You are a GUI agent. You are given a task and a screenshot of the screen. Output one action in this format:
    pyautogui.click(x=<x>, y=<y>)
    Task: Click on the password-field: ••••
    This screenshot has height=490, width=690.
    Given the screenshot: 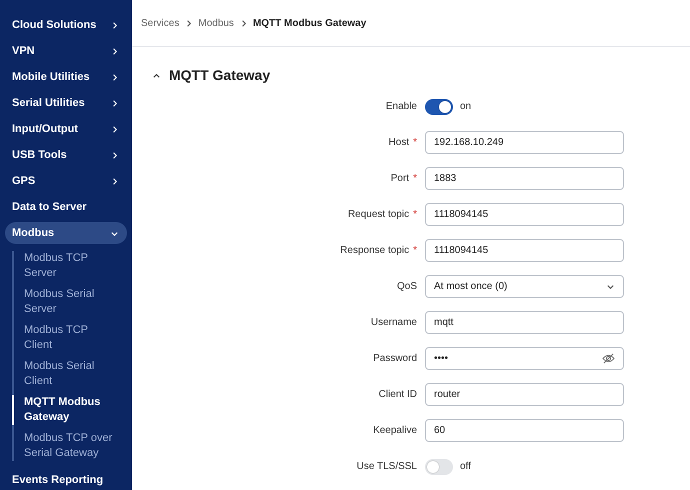 What is the action you would take?
    pyautogui.click(x=524, y=358)
    